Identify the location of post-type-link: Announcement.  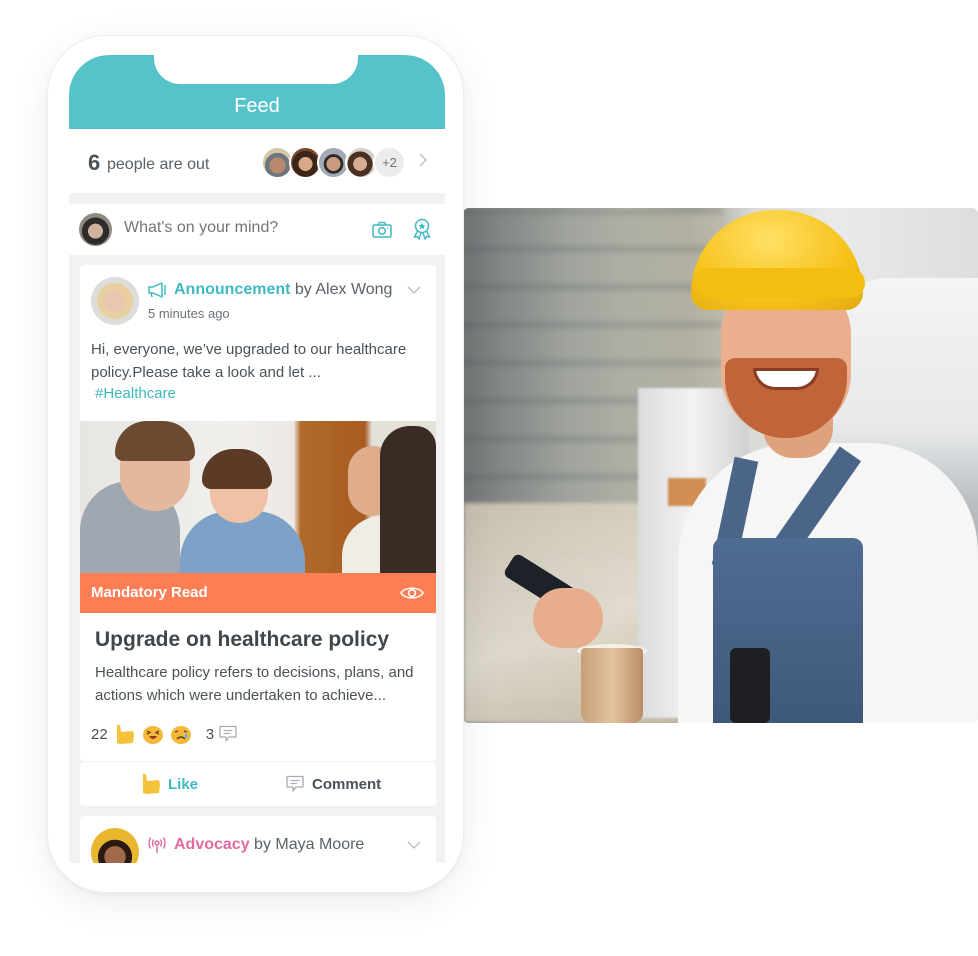
(232, 289).